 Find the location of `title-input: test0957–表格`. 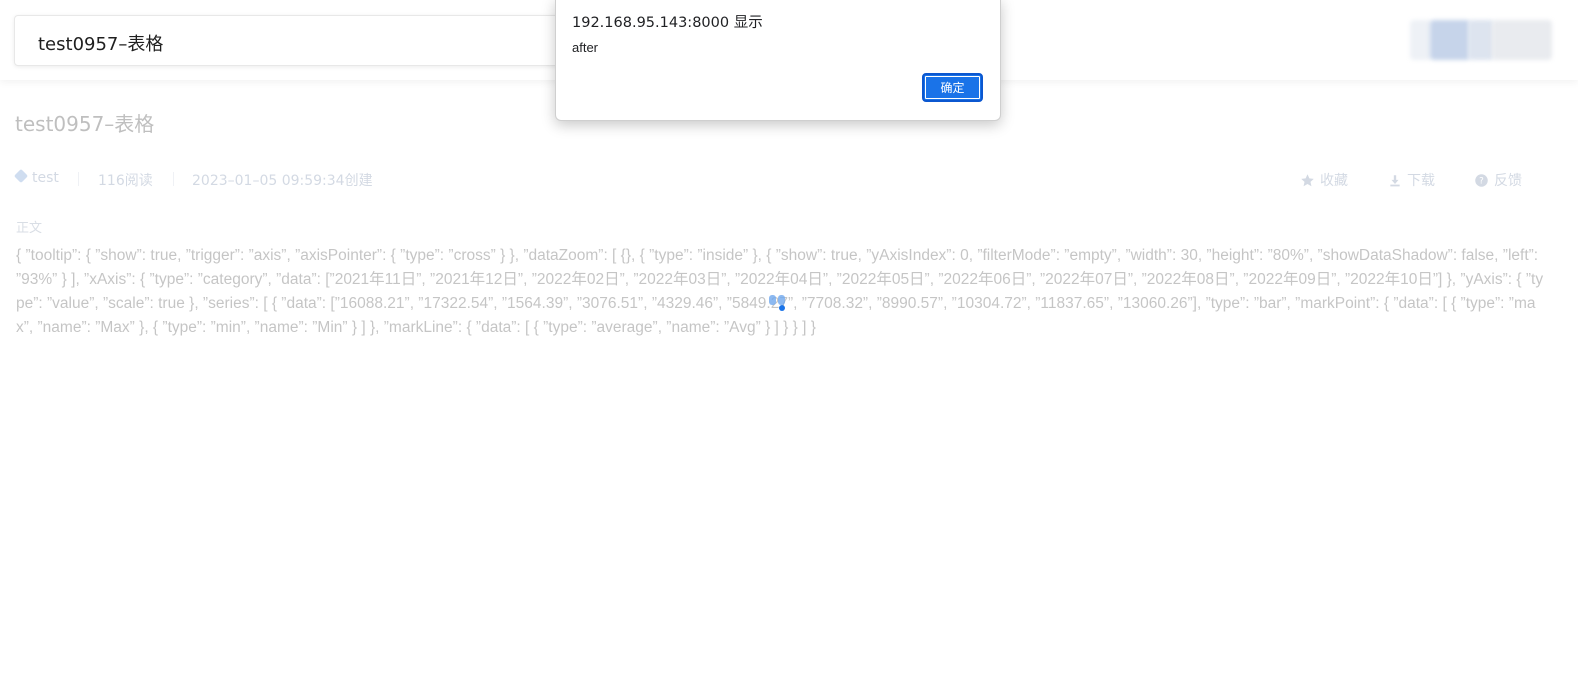

title-input: test0957–表格 is located at coordinates (294, 40).